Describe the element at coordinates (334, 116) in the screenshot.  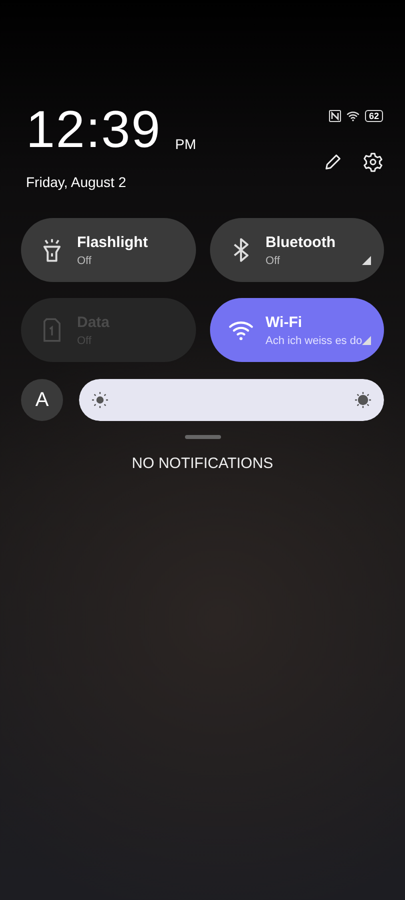
I see `nfc-icon` at that location.